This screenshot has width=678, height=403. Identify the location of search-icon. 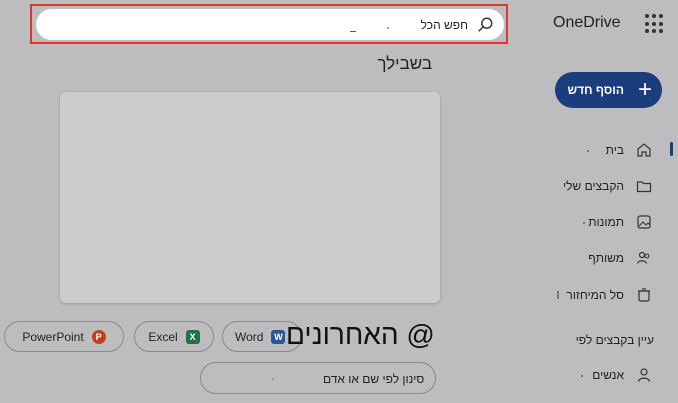
(485, 24).